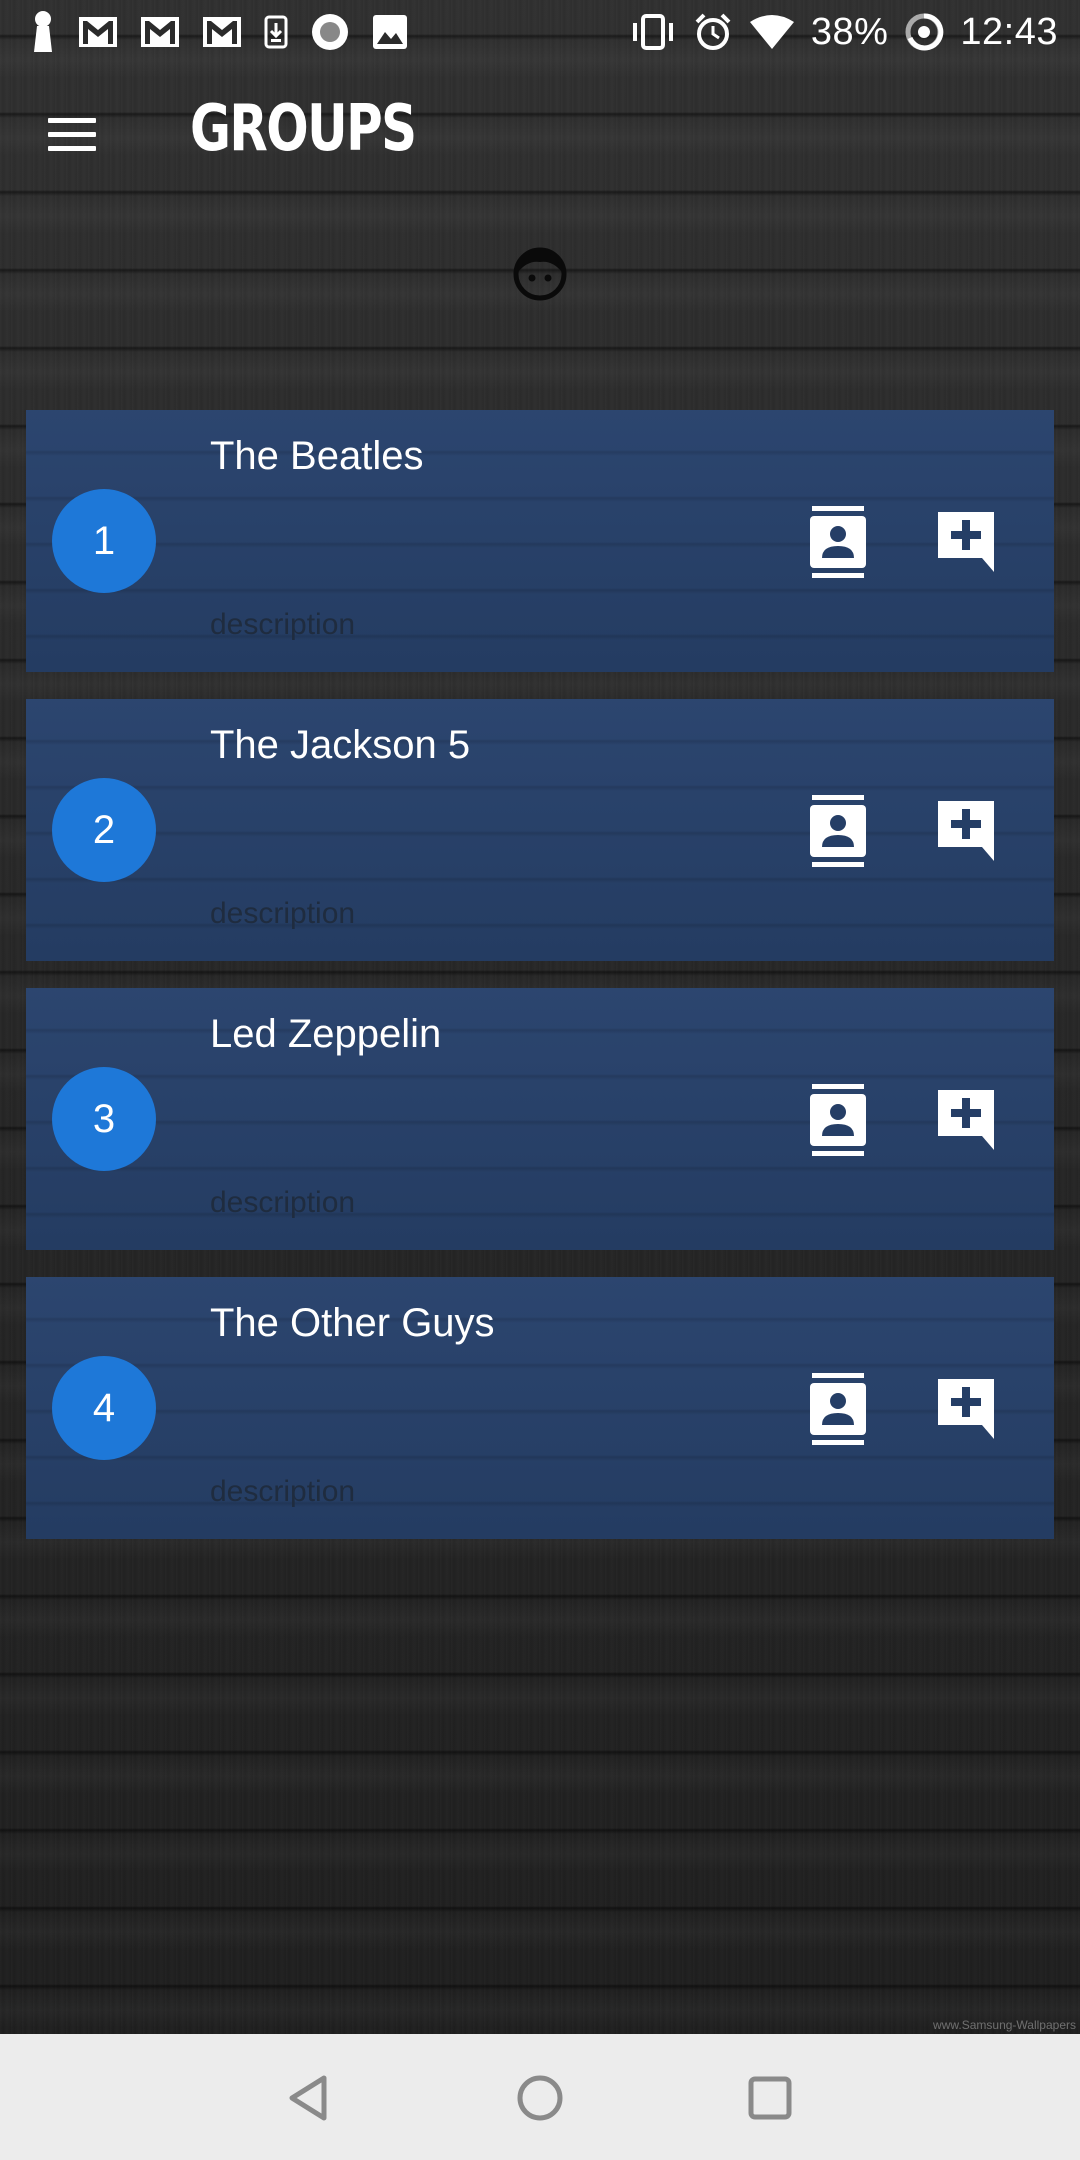 The height and width of the screenshot is (2160, 1080). Describe the element at coordinates (540, 541) in the screenshot. I see `group-card: 1 The Beatles description` at that location.